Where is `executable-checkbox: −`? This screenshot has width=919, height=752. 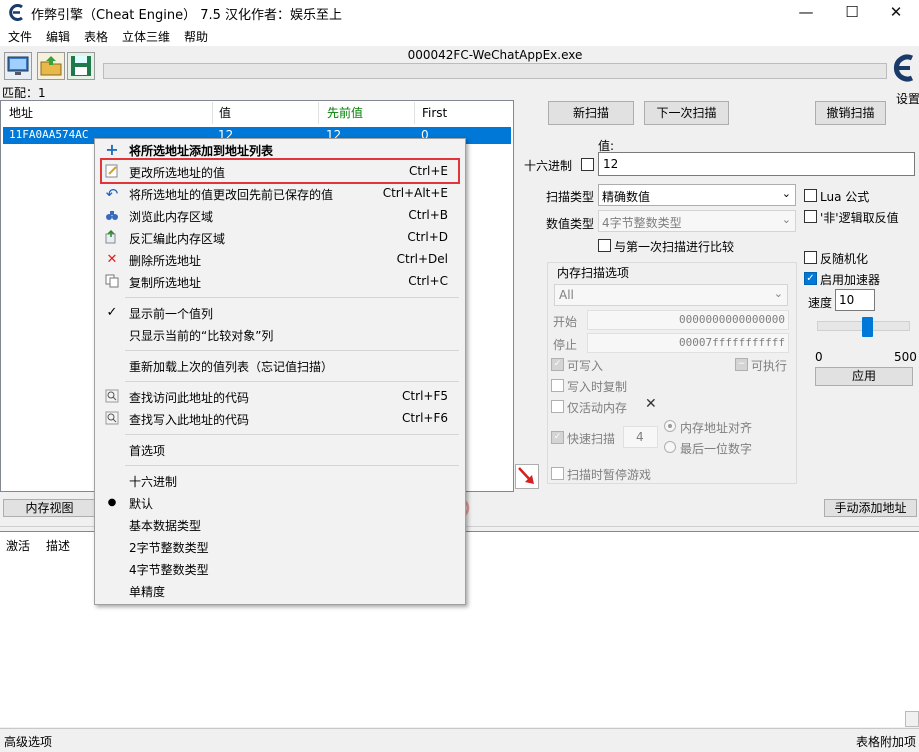 executable-checkbox: − is located at coordinates (741, 364).